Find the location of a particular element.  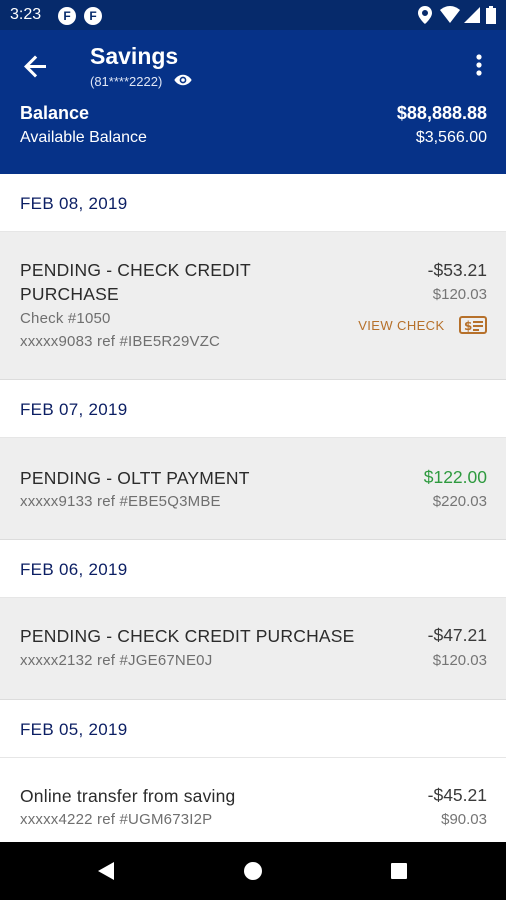

available-balance-label: Available Balance is located at coordinates (83, 137).